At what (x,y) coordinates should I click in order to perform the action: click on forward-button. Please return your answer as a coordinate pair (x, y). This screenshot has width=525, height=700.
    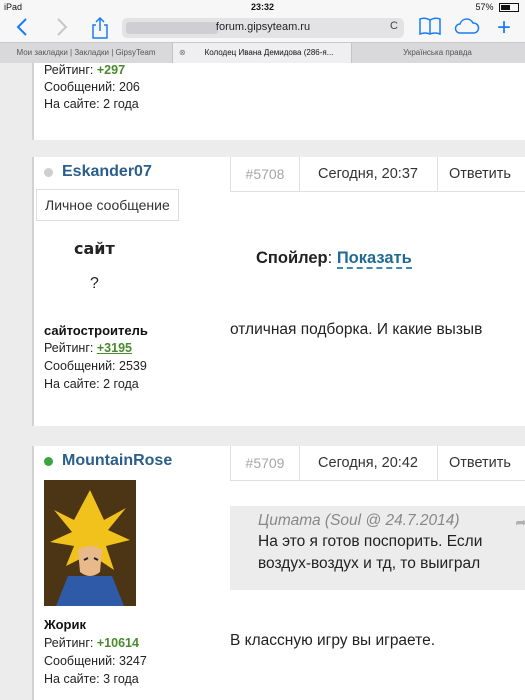
    Looking at the image, I should click on (62, 28).